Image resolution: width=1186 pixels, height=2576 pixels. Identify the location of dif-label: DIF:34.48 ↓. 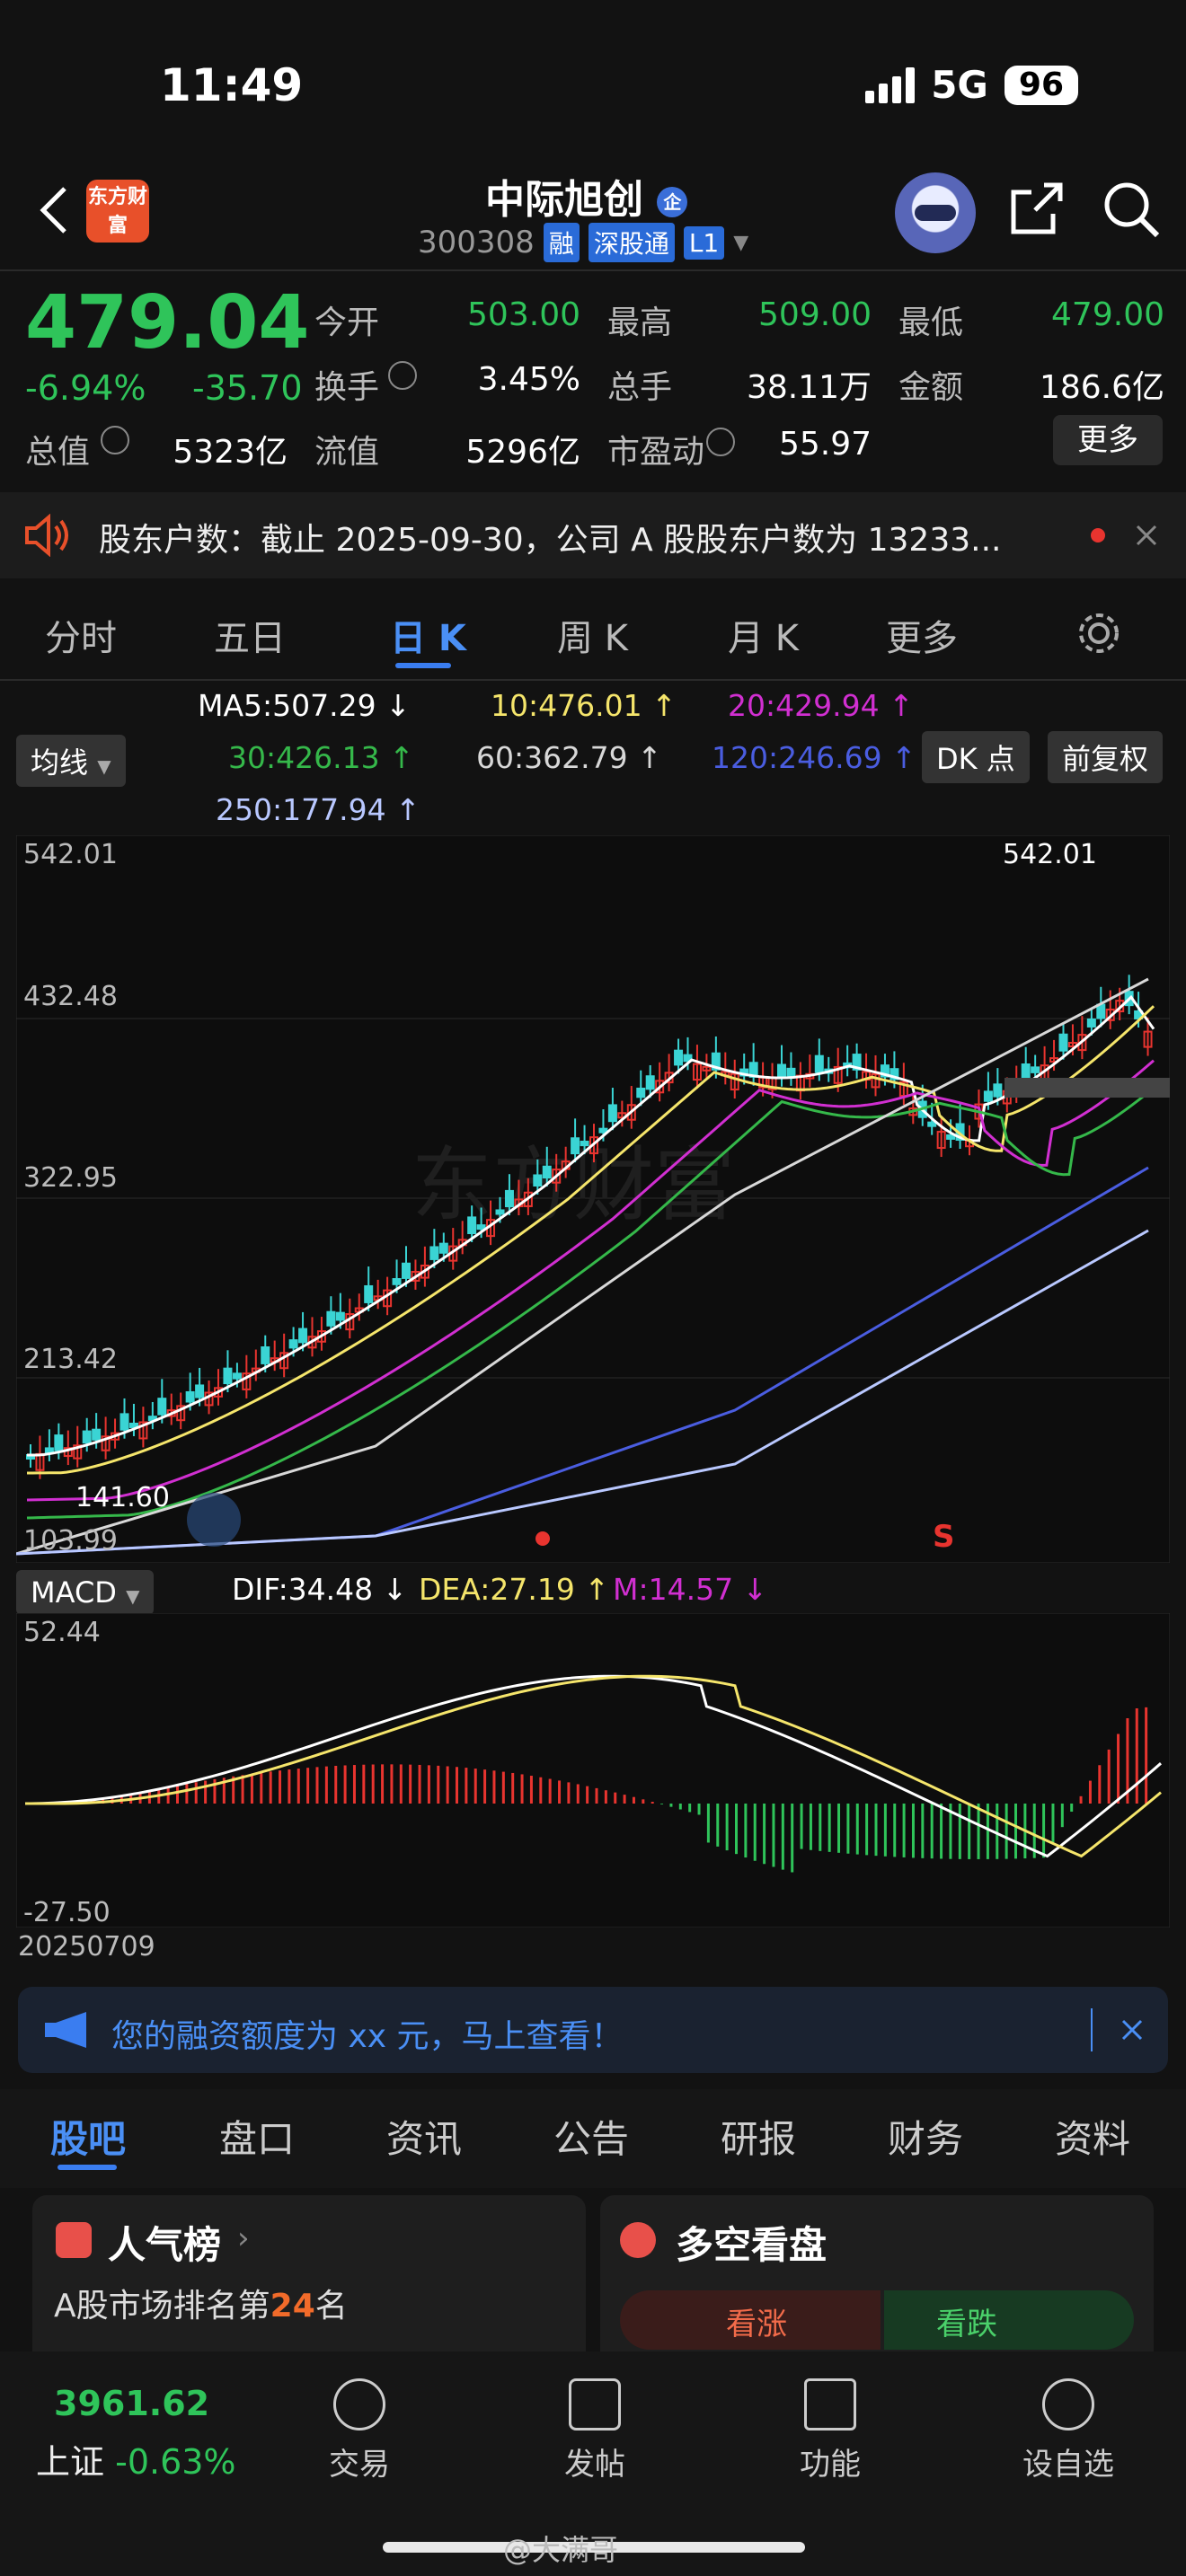
(320, 1589).